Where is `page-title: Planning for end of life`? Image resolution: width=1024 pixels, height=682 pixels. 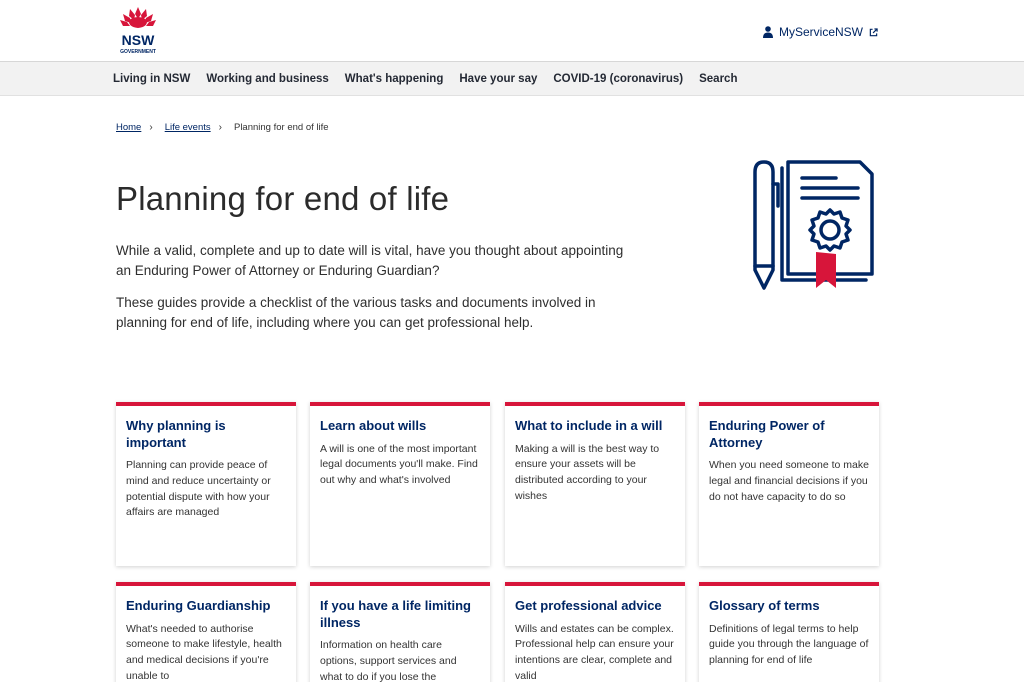
page-title: Planning for end of life is located at coordinates (283, 198).